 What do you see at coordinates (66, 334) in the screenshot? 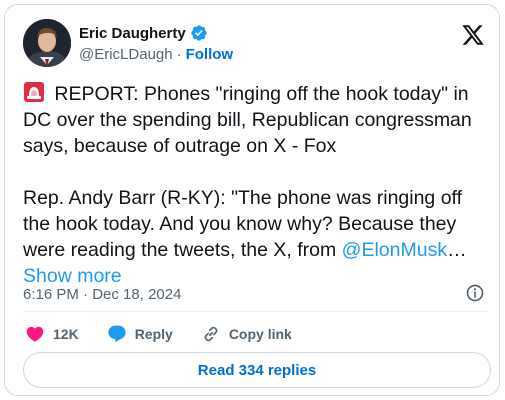
I see `like-count: 12K` at bounding box center [66, 334].